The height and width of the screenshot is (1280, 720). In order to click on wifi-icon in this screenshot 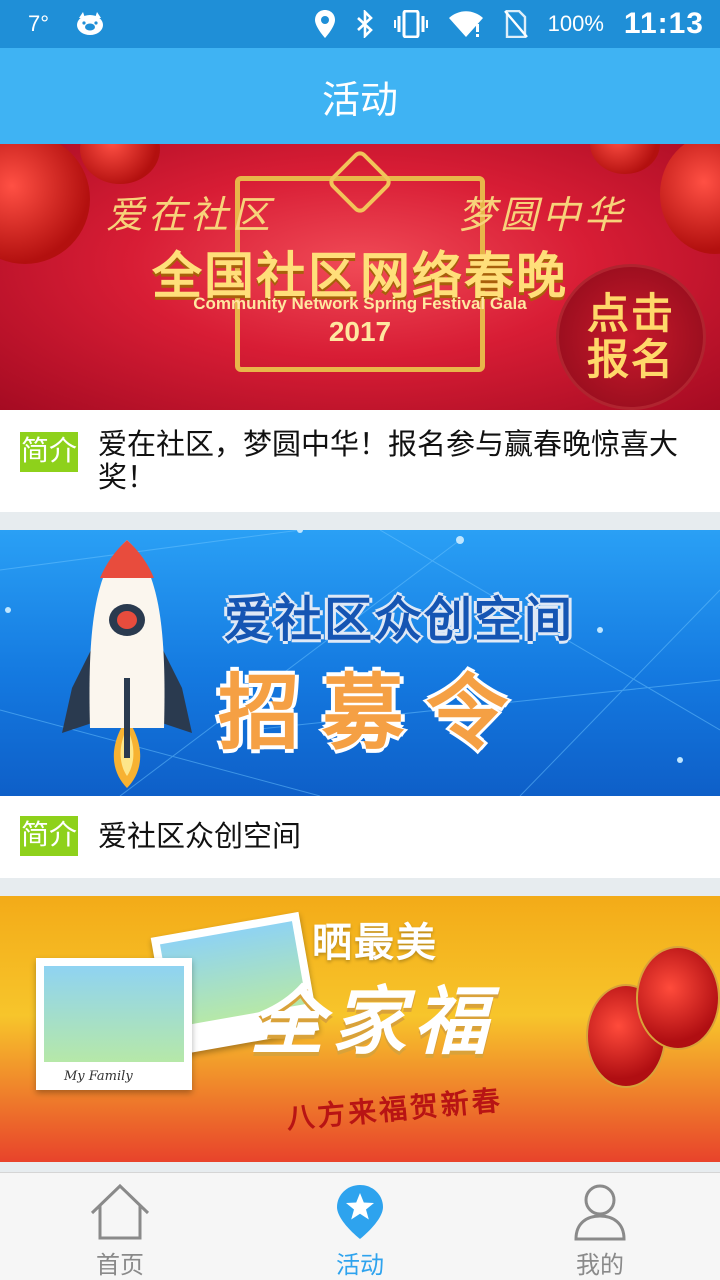, I will do `click(466, 24)`.